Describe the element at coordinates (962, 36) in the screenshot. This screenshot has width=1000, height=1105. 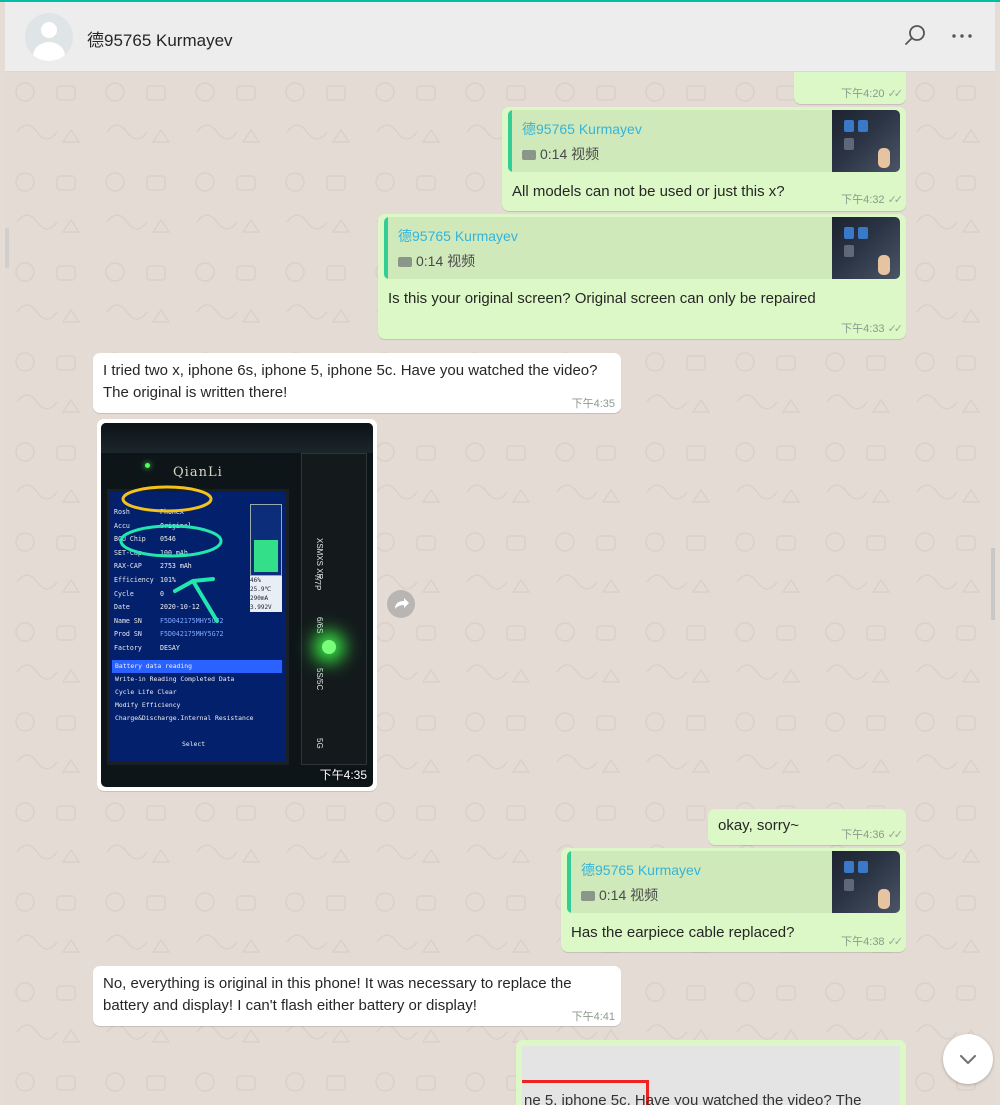
I see `more-horizontal-icon` at that location.